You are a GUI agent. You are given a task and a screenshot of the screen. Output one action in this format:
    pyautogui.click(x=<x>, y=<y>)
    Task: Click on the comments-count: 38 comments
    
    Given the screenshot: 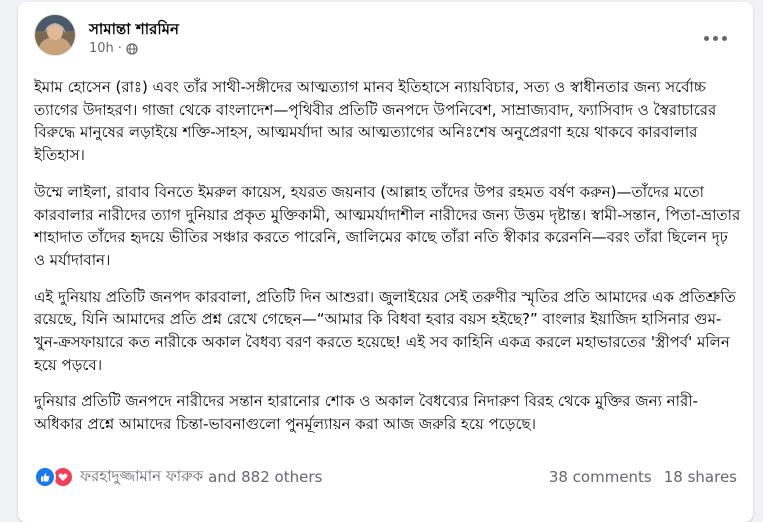 What is the action you would take?
    pyautogui.click(x=600, y=477)
    